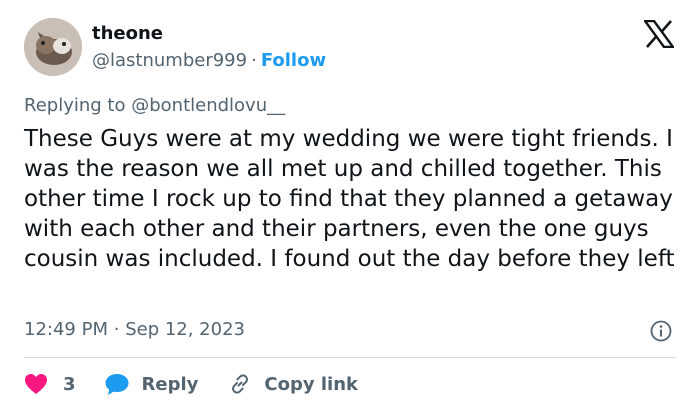 Image resolution: width=700 pixels, height=410 pixels. I want to click on user-handle: @lastnumber999, so click(169, 60).